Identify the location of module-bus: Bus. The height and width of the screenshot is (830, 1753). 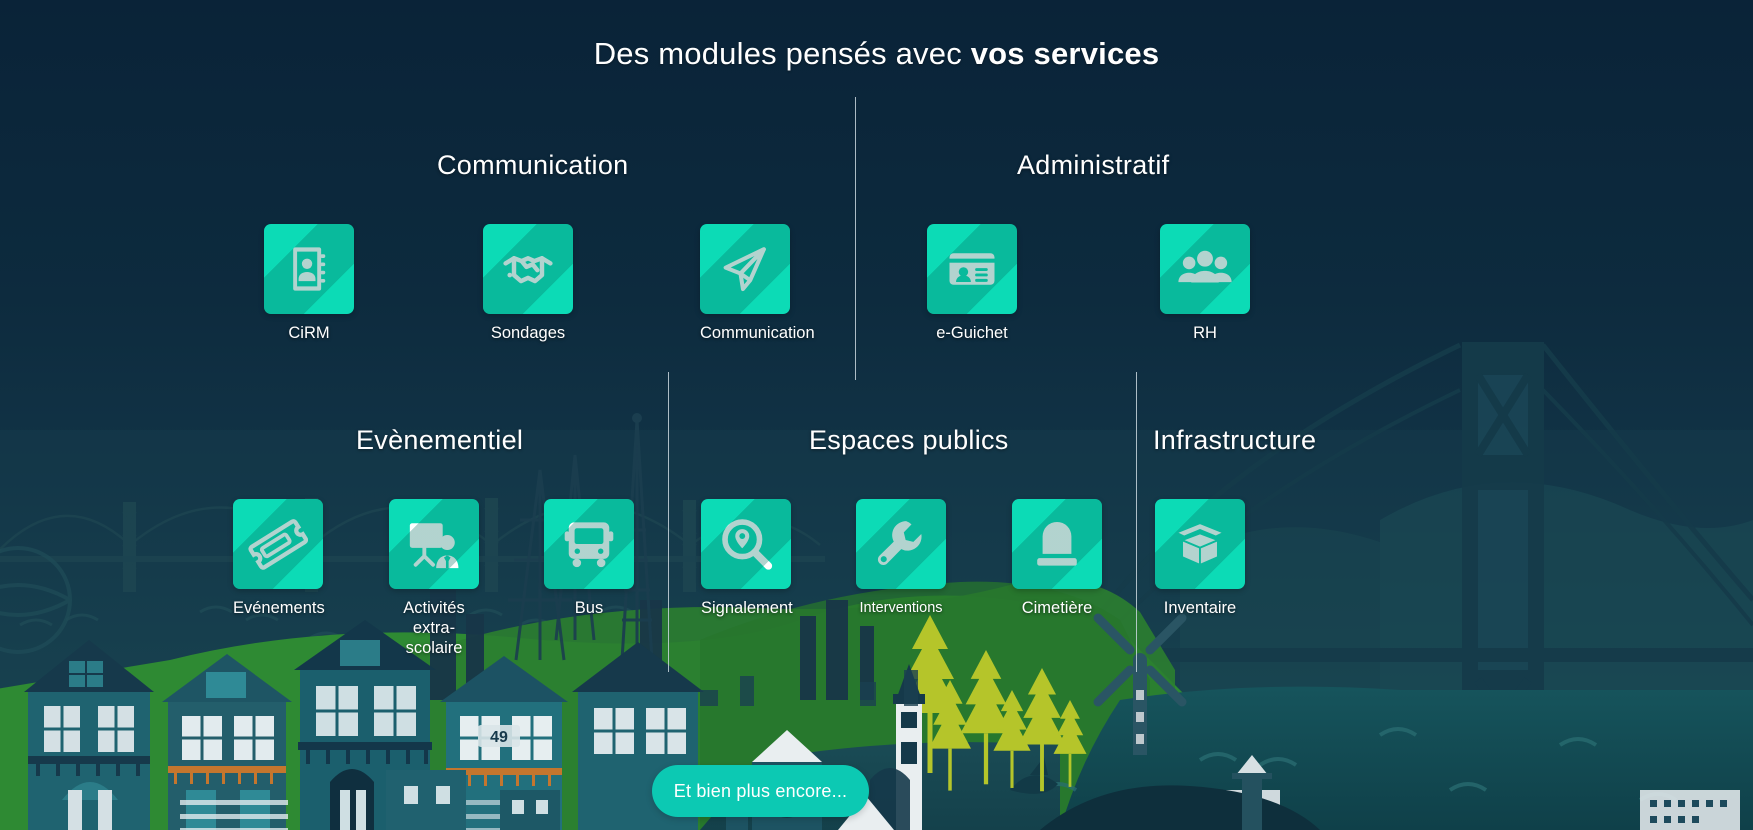
(589, 558).